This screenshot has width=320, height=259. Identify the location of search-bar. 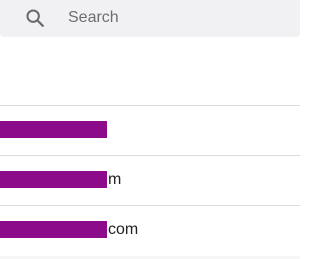
(150, 18).